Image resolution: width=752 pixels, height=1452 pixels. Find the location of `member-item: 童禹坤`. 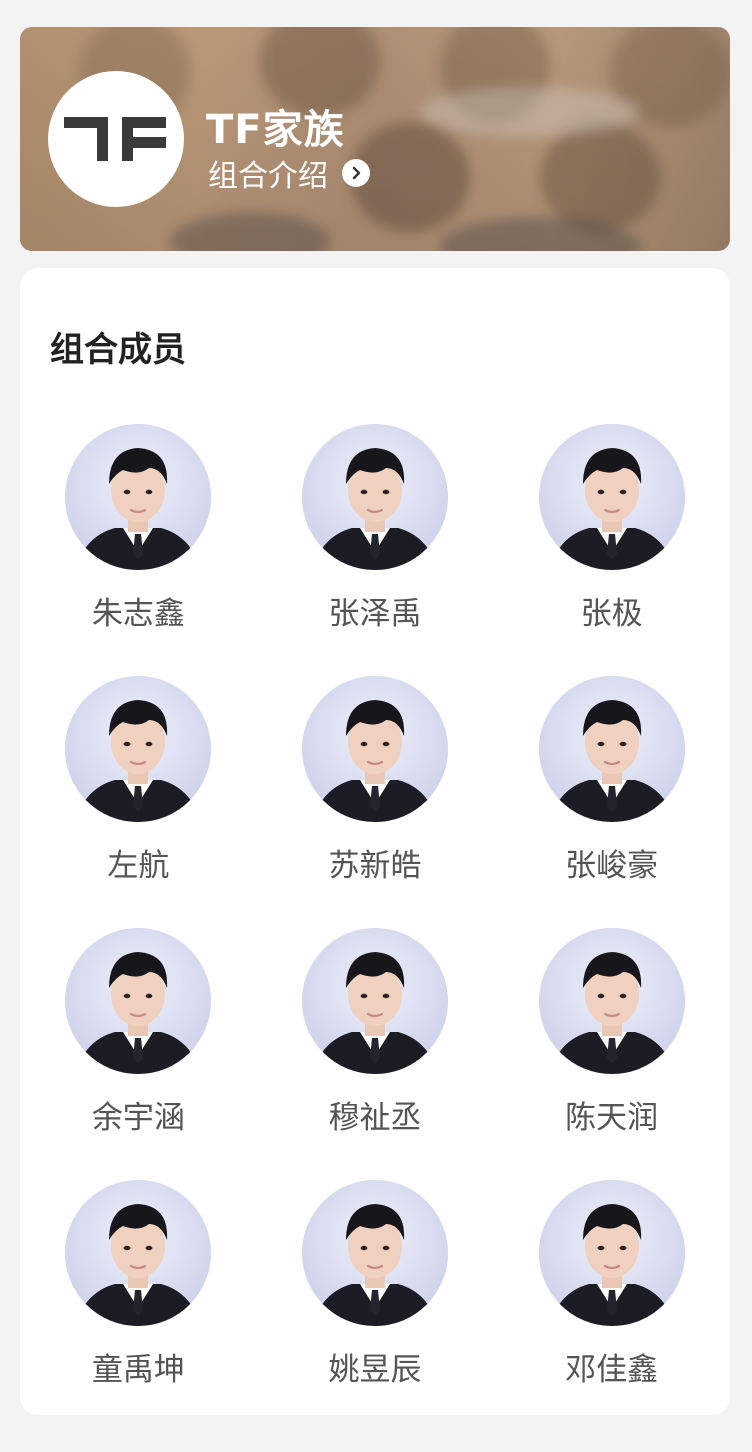

member-item: 童禹坤 is located at coordinates (138, 1306).